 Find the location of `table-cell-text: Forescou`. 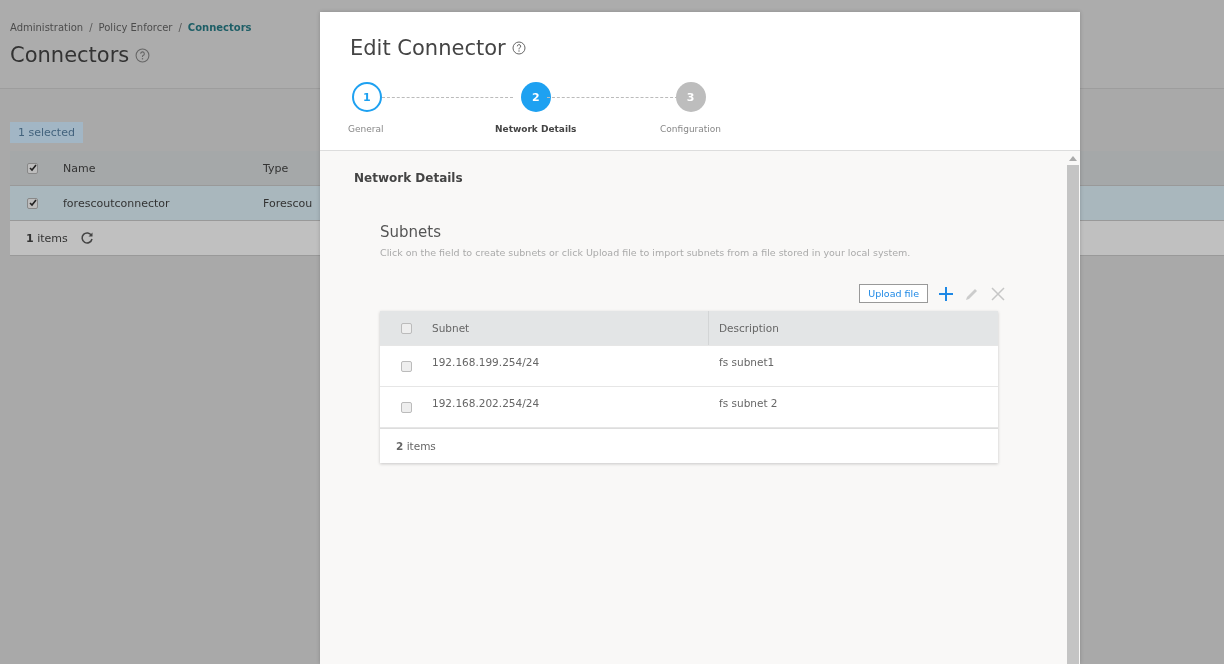

table-cell-text: Forescou is located at coordinates (288, 203).